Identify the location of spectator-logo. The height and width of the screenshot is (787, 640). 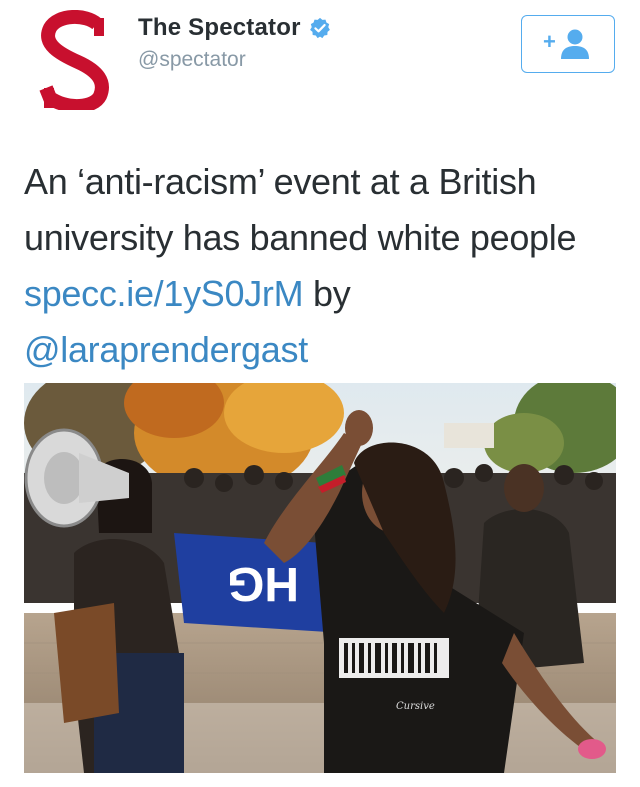
(74, 61).